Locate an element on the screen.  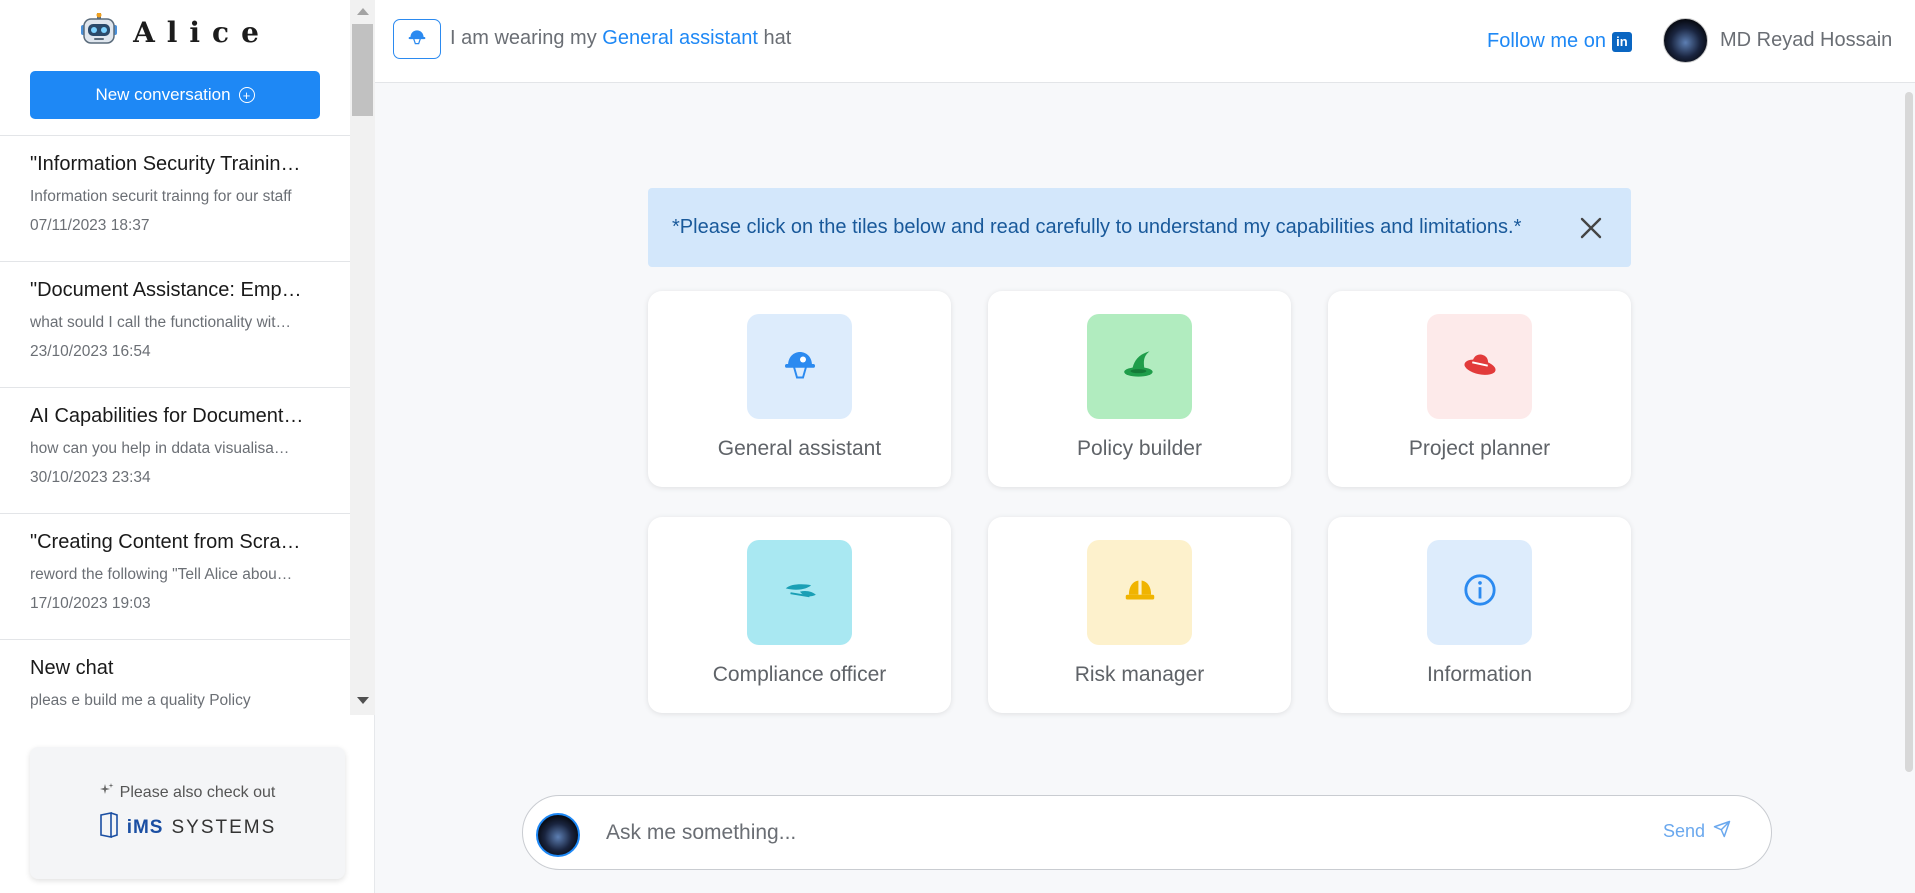
follow-linkedin-link: Follow me on in is located at coordinates (1559, 41).